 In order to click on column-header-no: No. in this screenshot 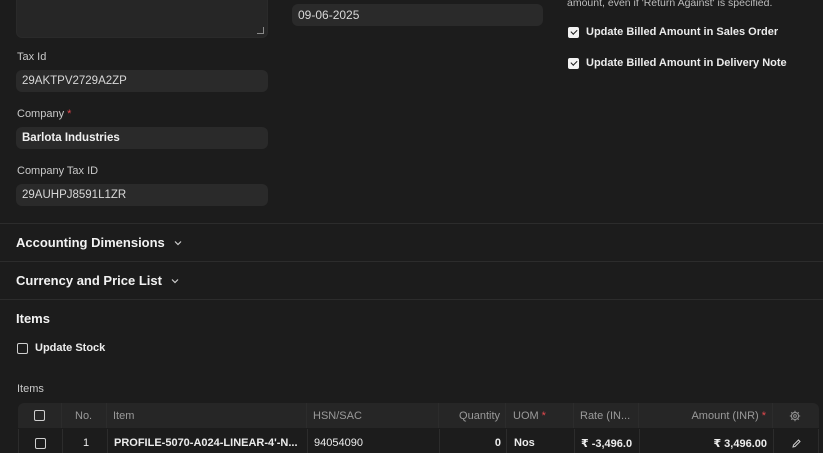, I will do `click(84, 415)`.